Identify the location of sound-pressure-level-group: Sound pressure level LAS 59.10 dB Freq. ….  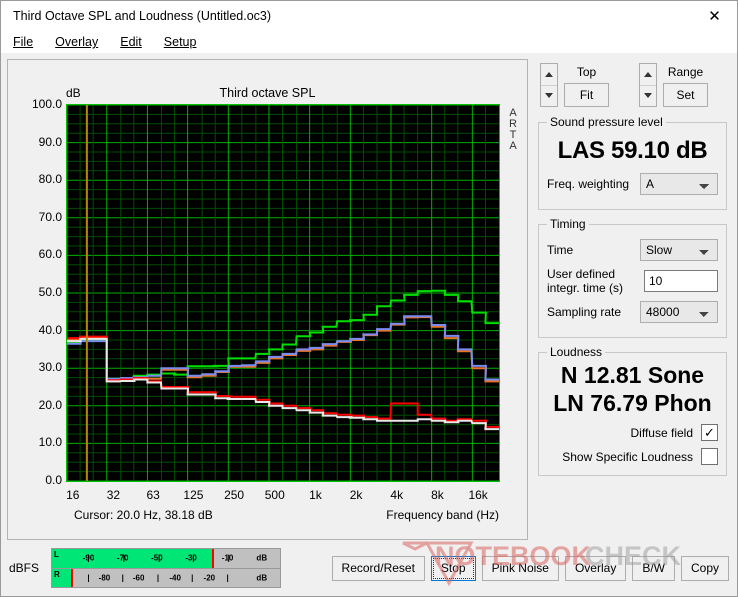
(632, 162).